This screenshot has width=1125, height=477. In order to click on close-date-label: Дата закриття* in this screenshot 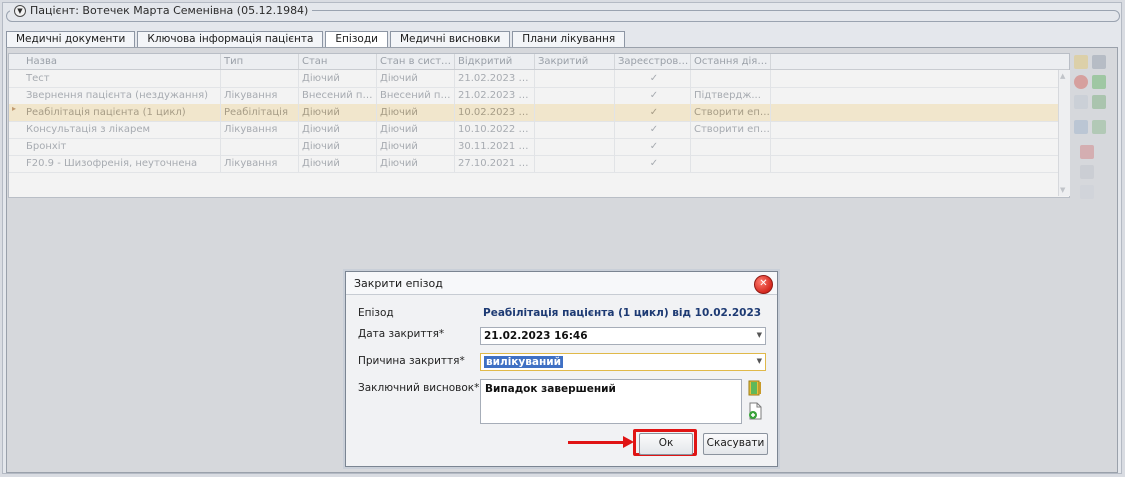, I will do `click(401, 334)`.